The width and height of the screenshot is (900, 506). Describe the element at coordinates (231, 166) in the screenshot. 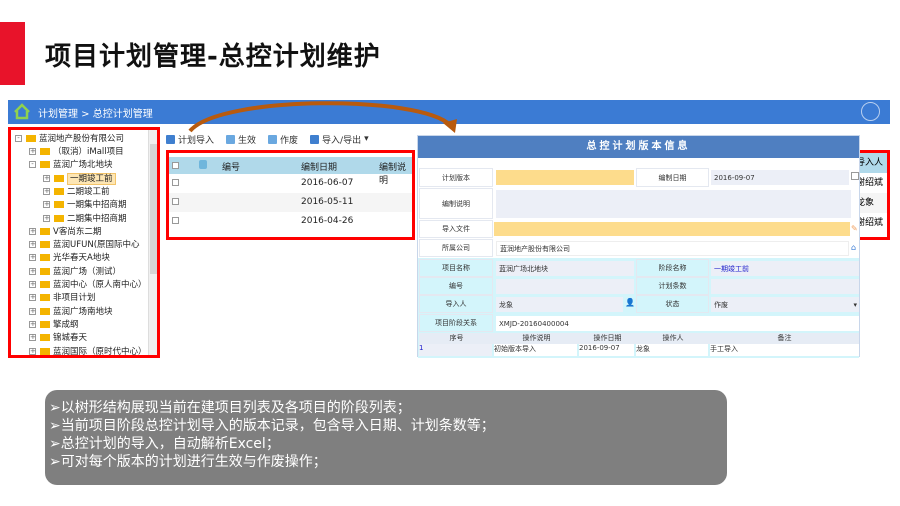

I see `col-code: 编号` at that location.